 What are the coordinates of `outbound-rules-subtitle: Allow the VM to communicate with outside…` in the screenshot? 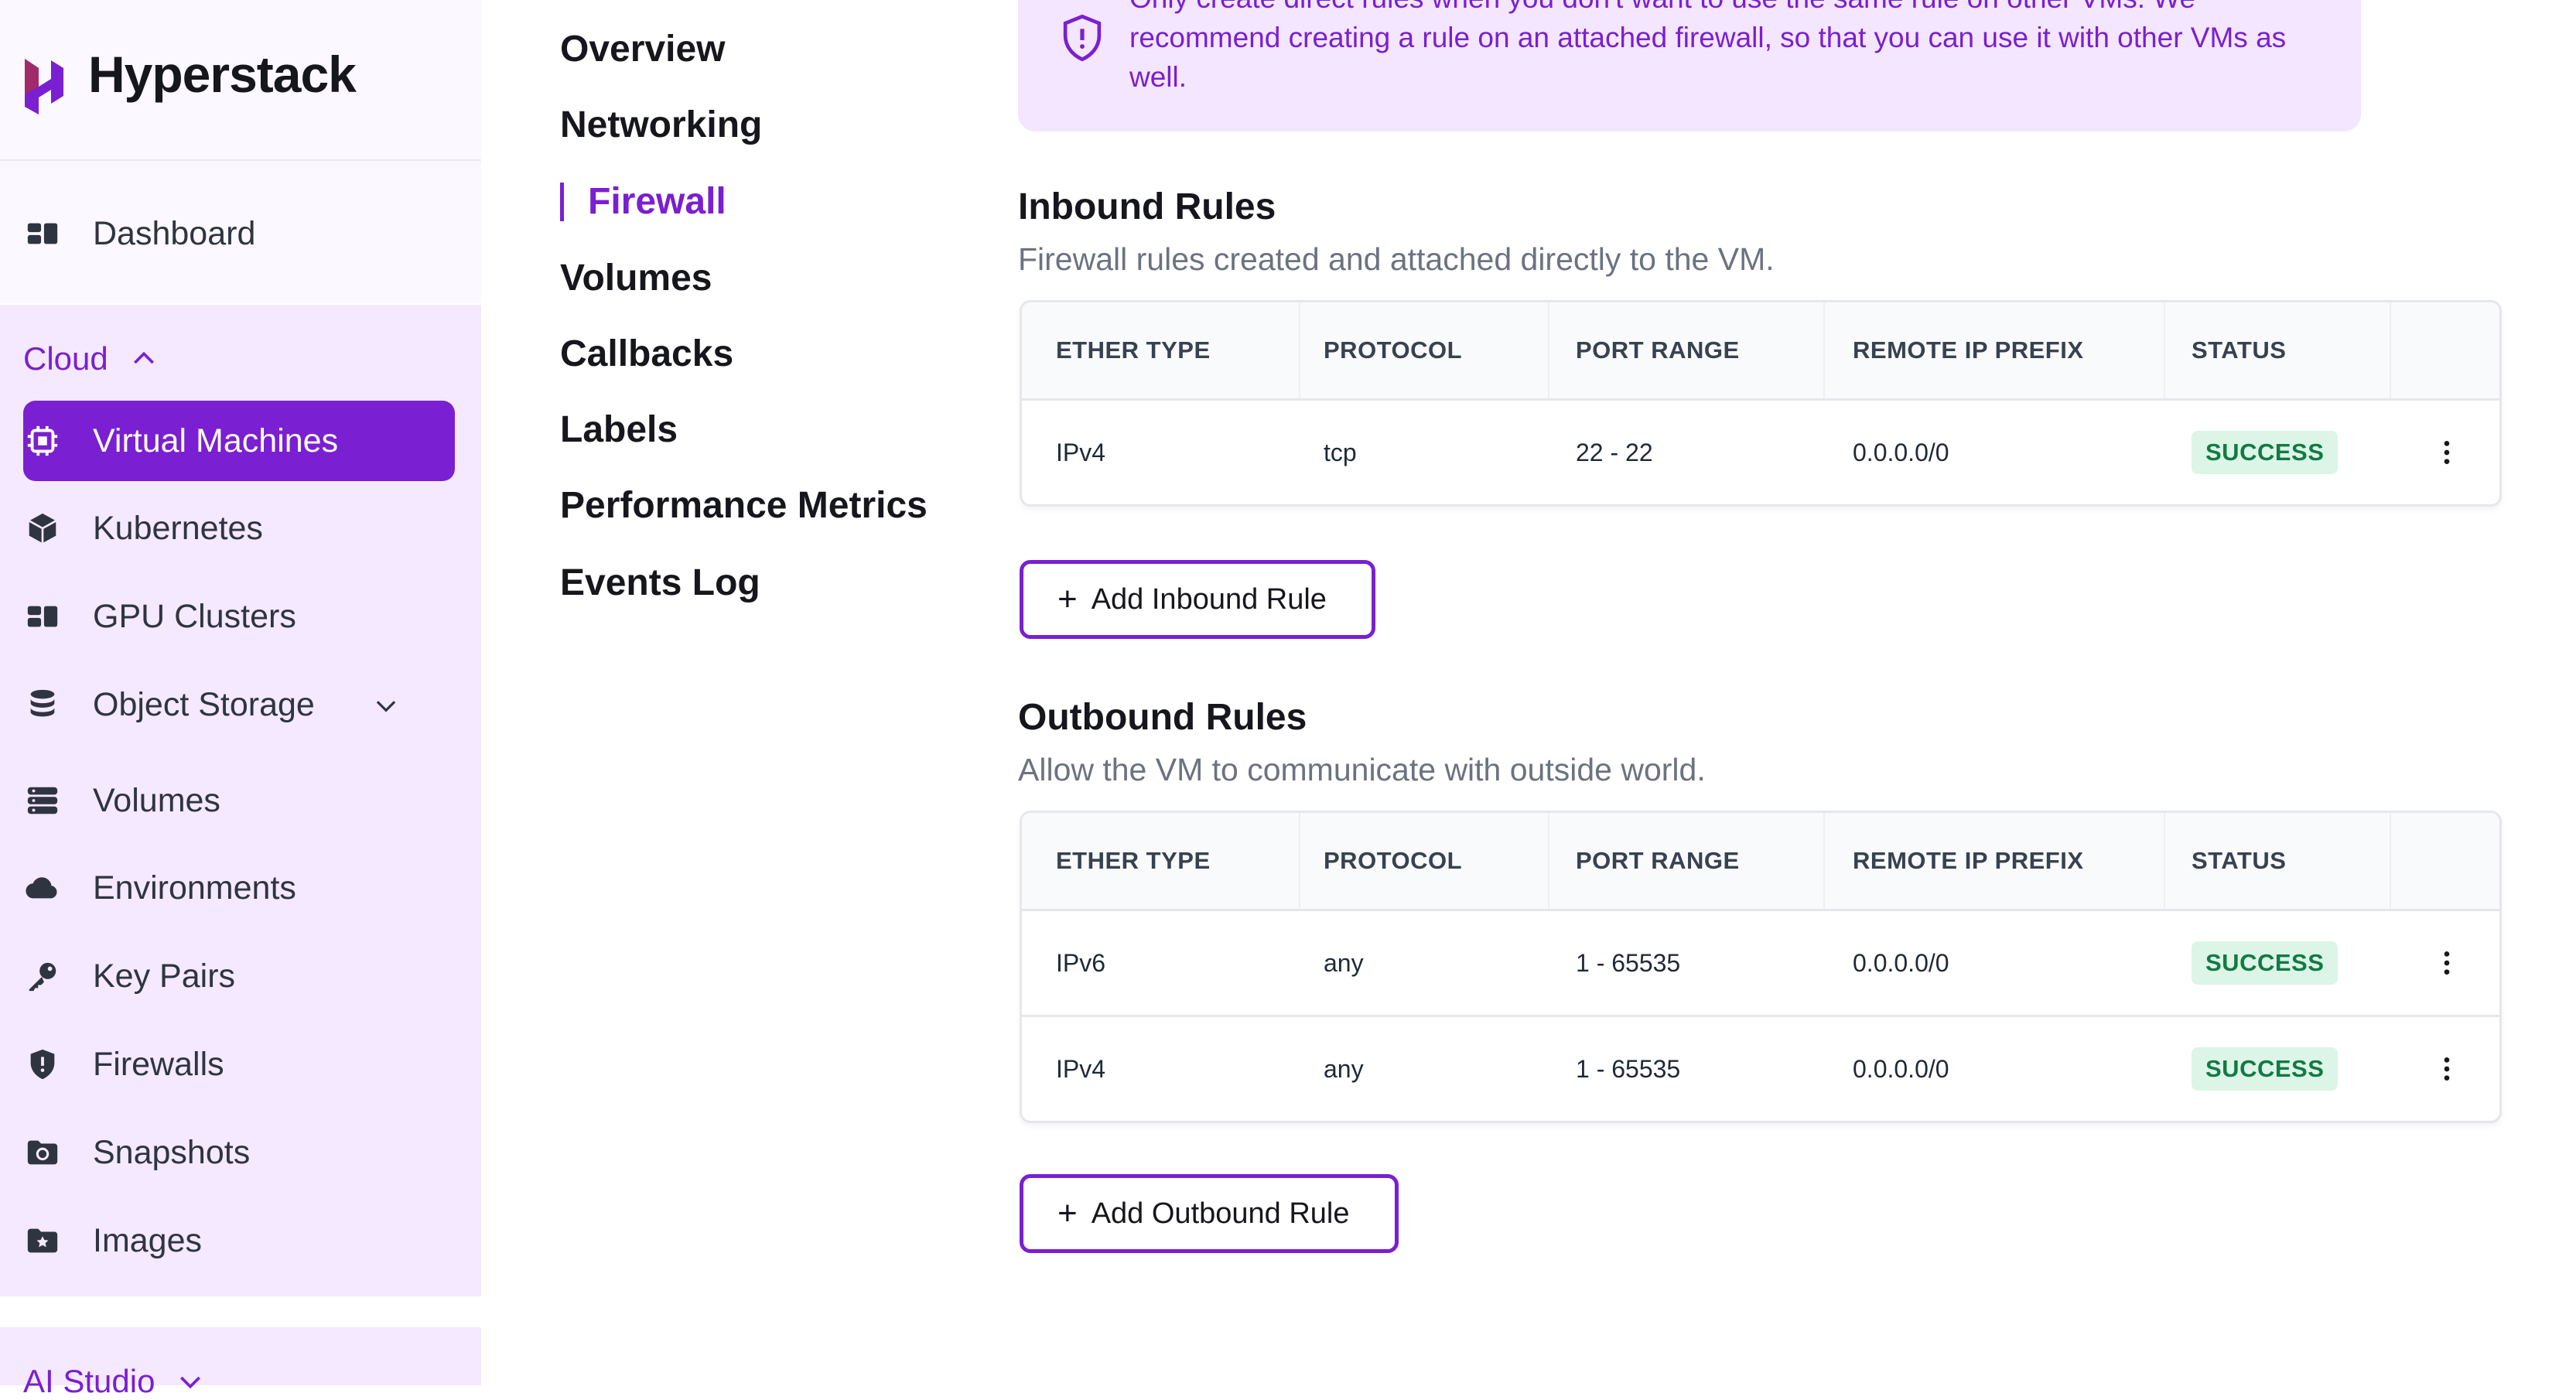 It's located at (1362, 770).